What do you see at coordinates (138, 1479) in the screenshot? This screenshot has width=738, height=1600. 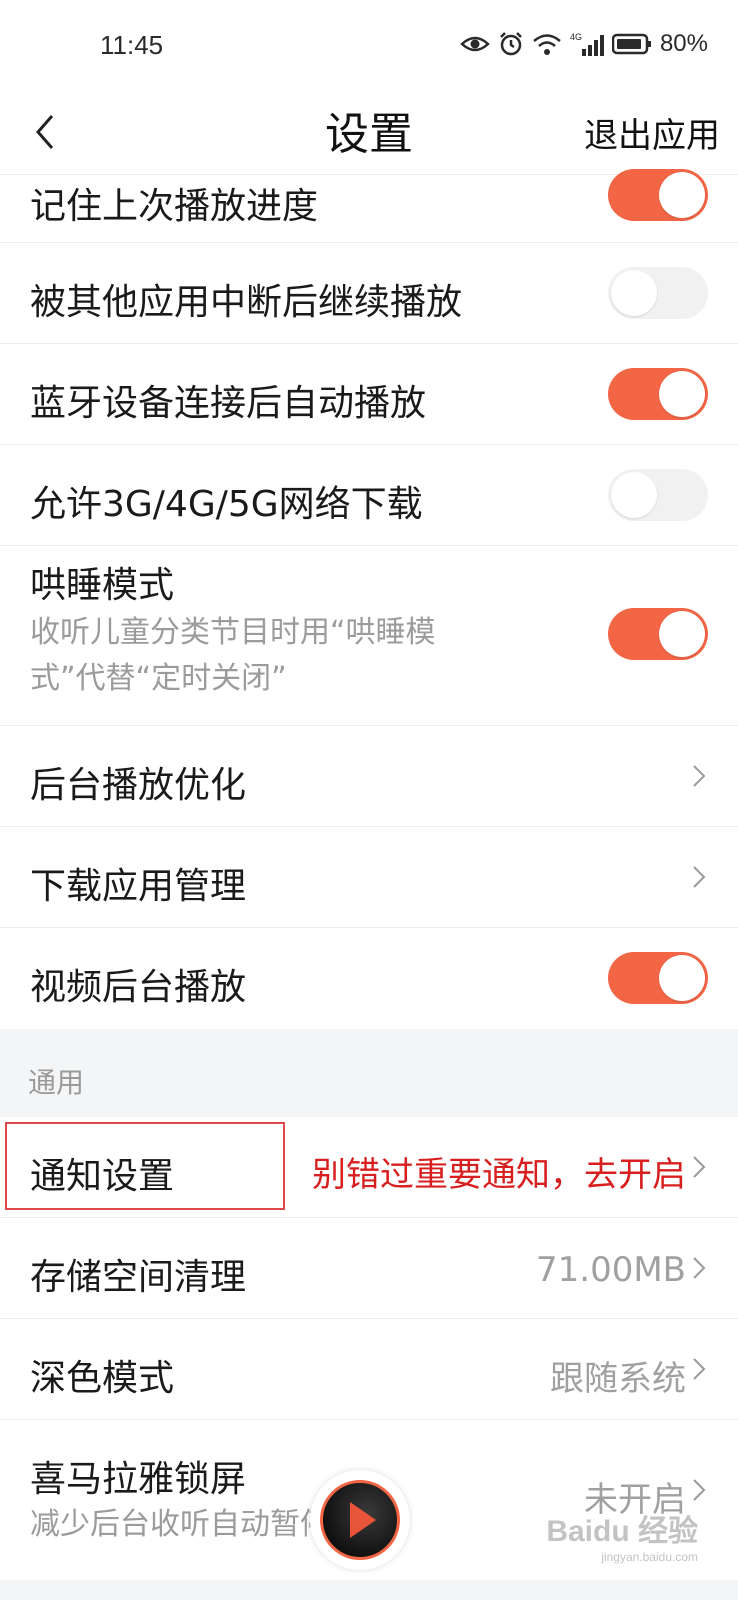 I see `setting-label: 喜马拉雅锁屏` at bounding box center [138, 1479].